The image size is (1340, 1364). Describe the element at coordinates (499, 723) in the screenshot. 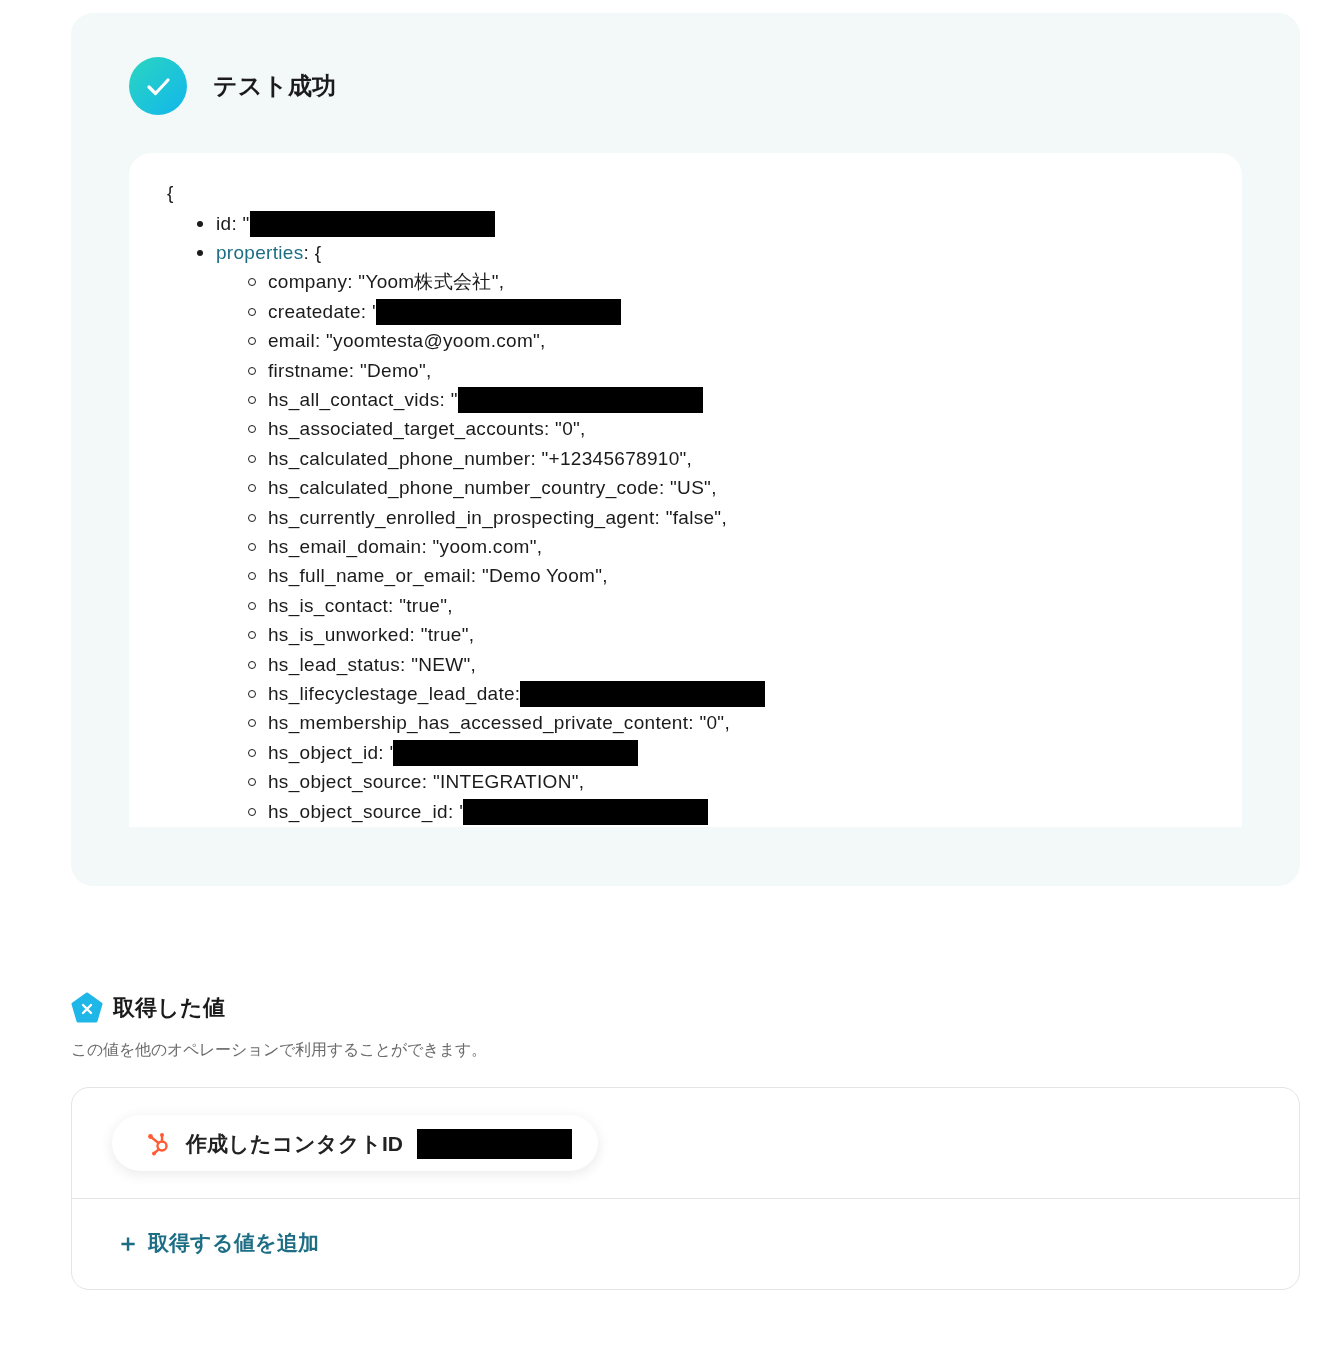

I see `code-line: hs_membership_has_accessed_private_content: "0",` at that location.